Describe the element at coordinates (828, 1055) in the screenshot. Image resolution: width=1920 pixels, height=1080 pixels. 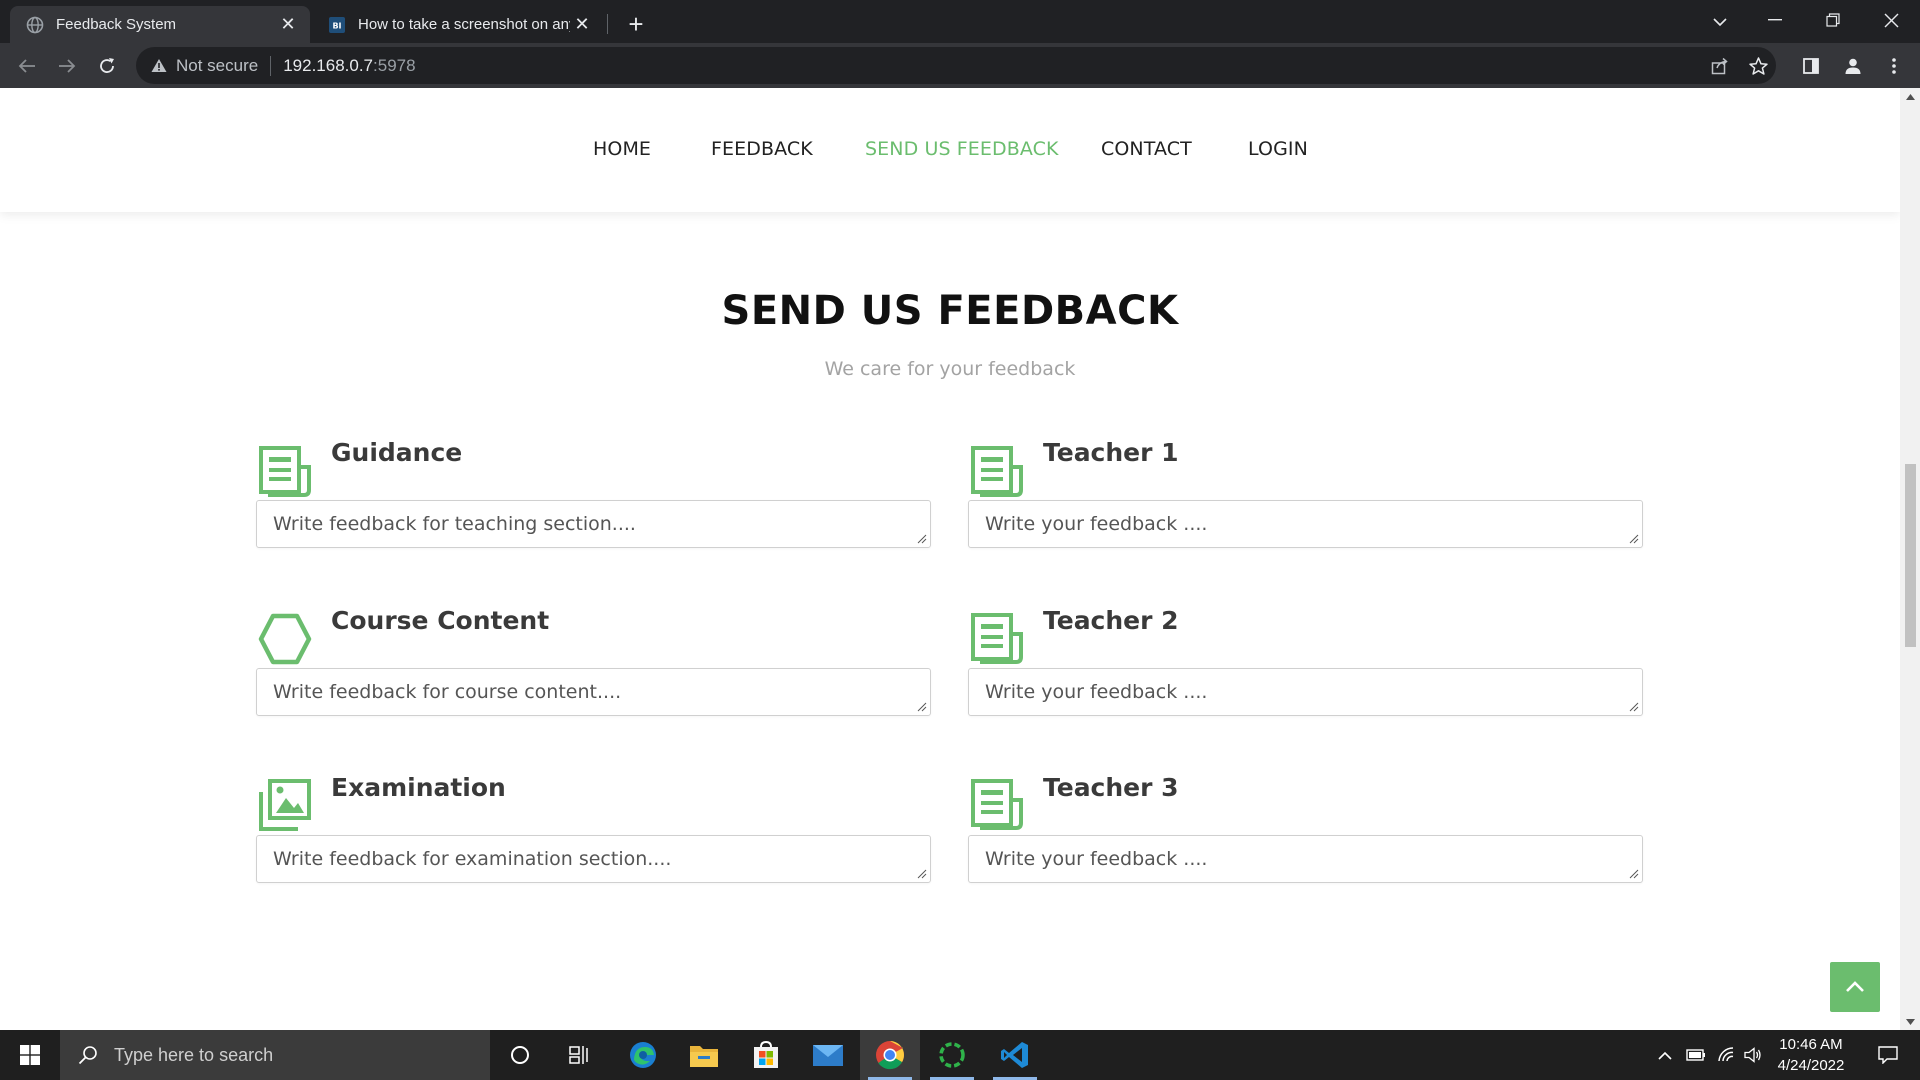
I see `mail-icon` at that location.